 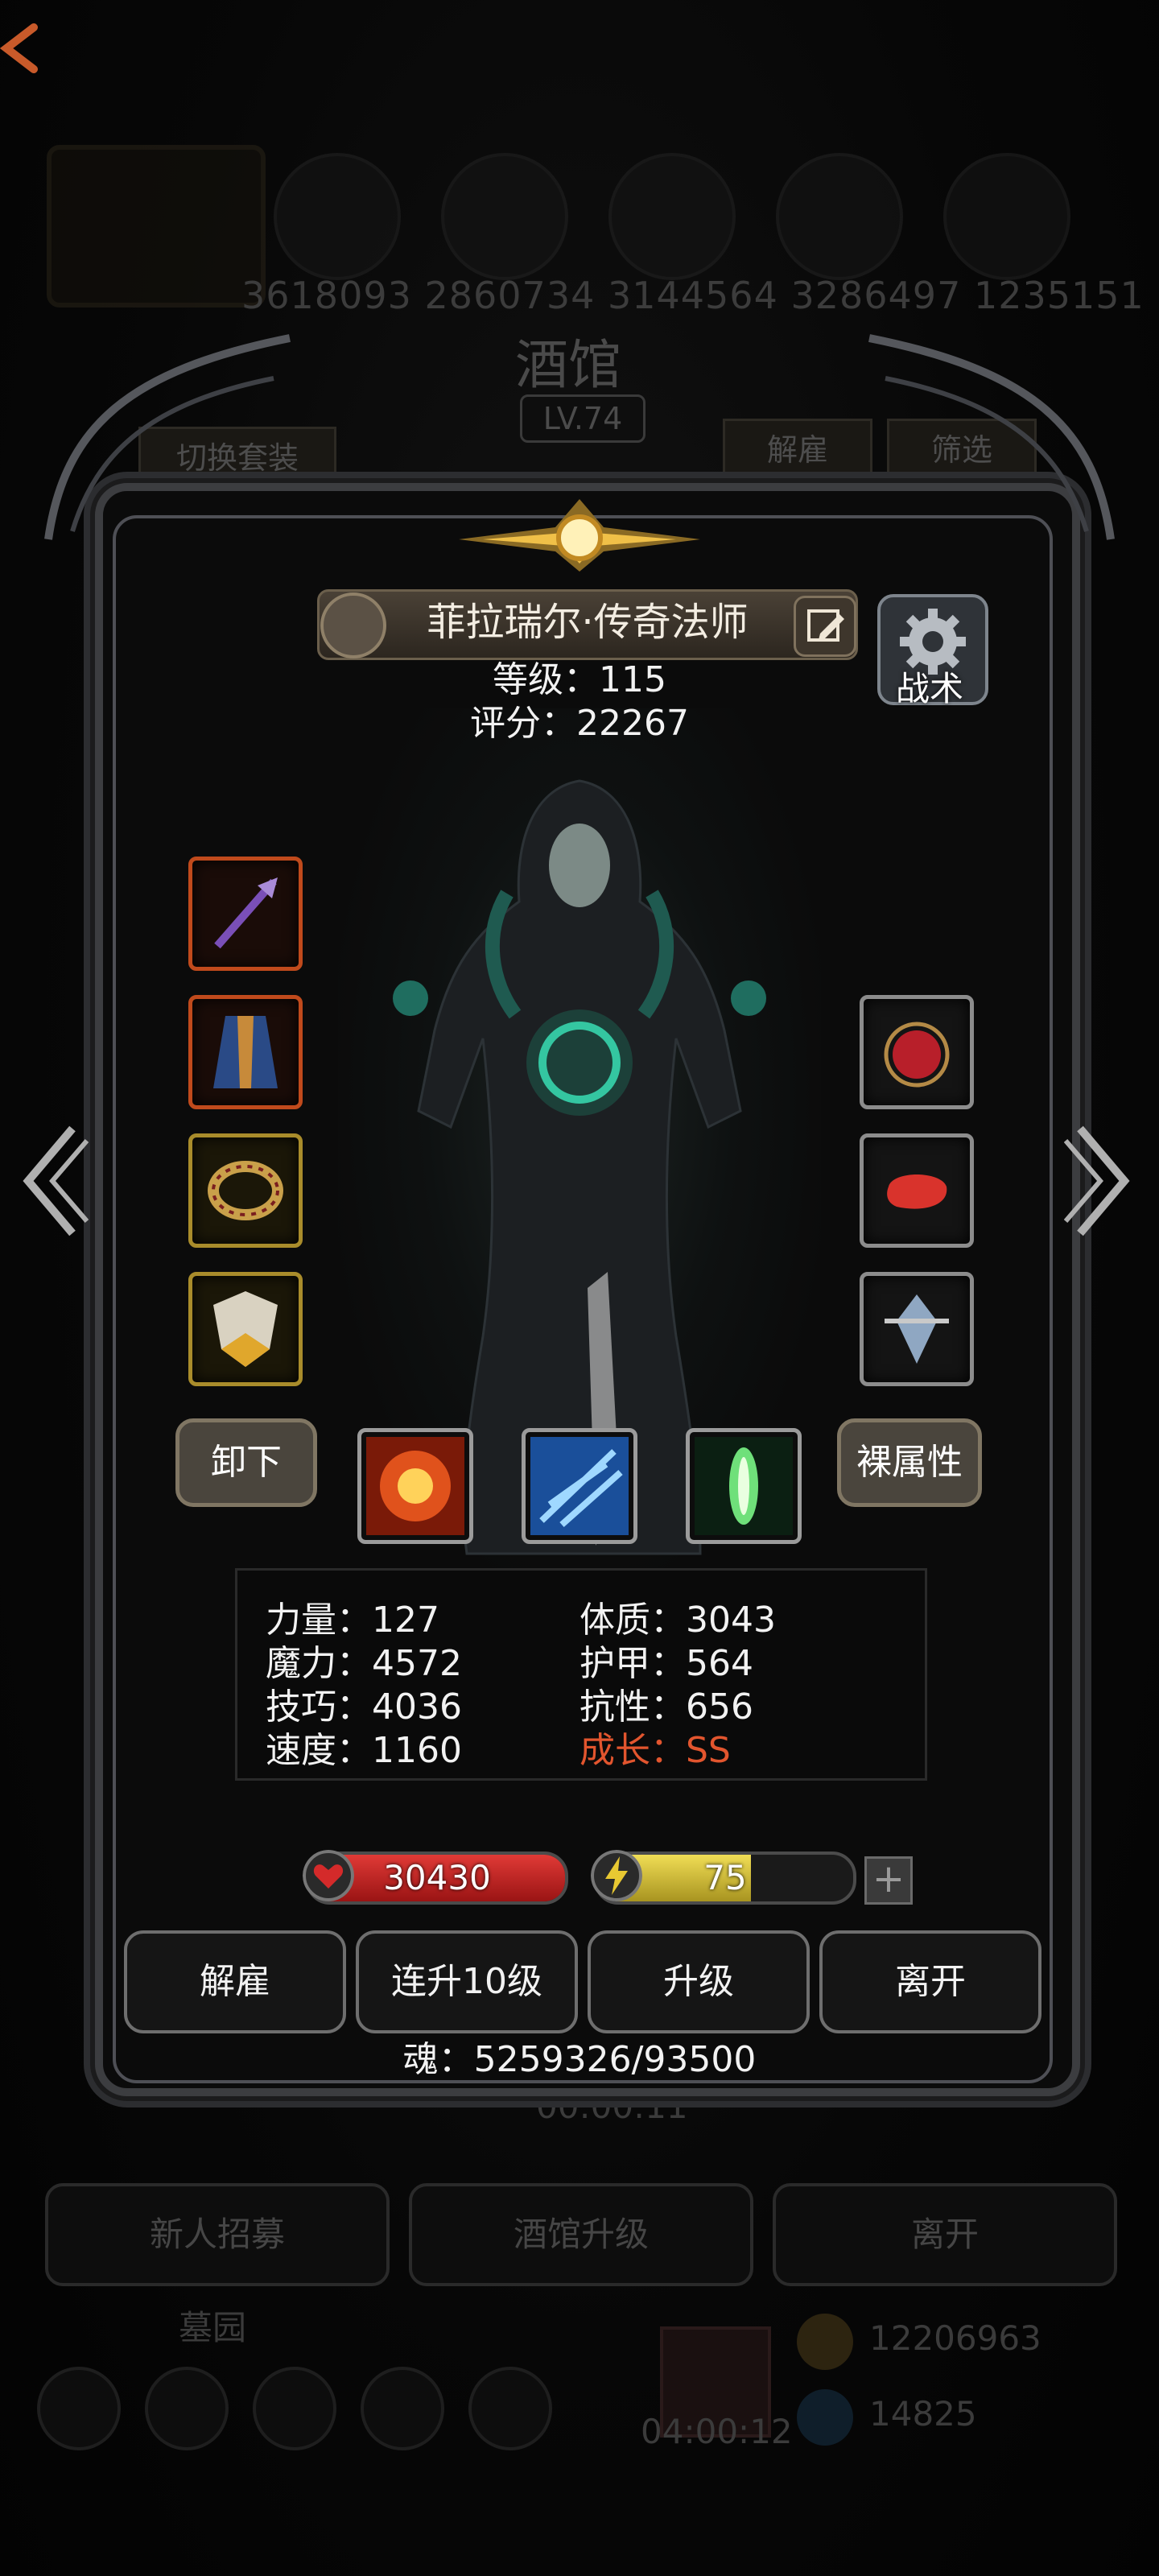 I want to click on gold-coin-icon, so click(x=825, y=2342).